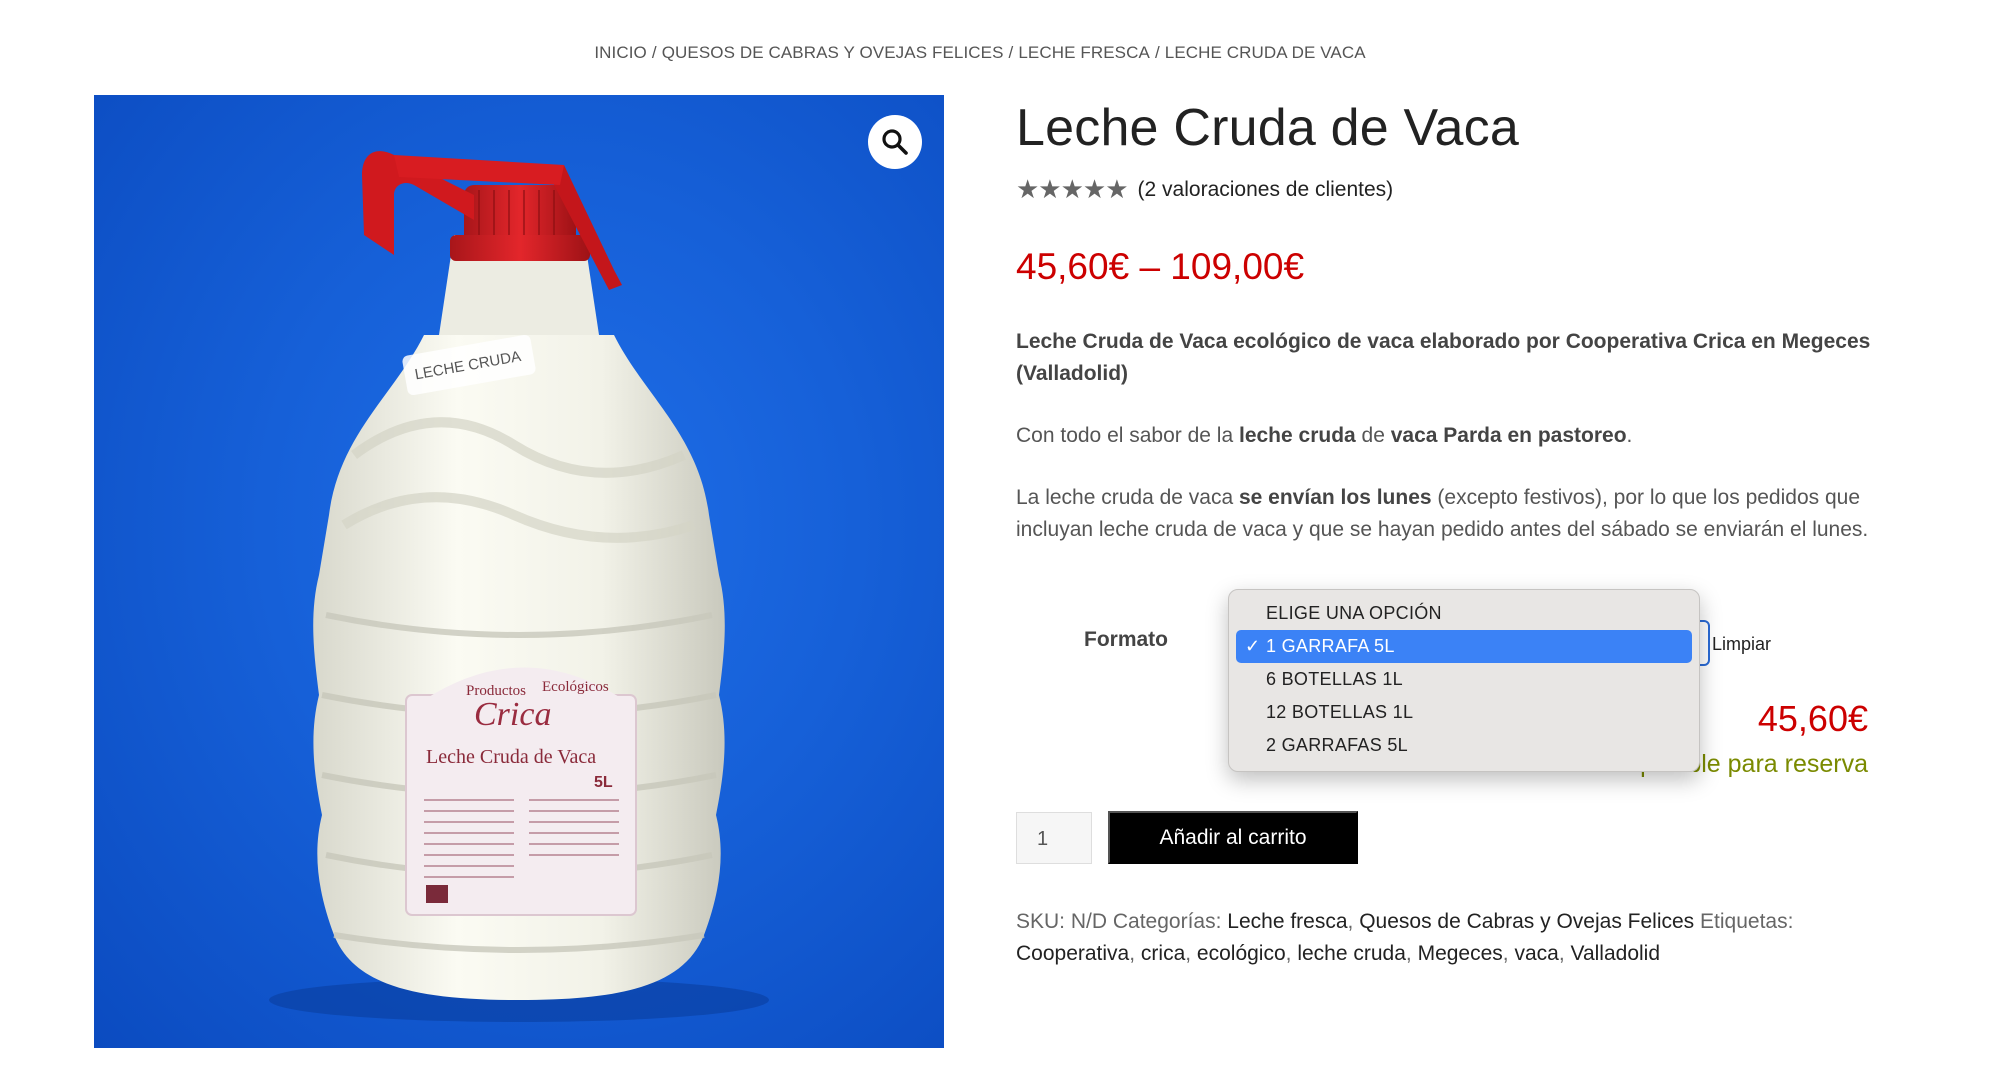 The height and width of the screenshot is (1077, 2000). I want to click on text: de, so click(1373, 435).